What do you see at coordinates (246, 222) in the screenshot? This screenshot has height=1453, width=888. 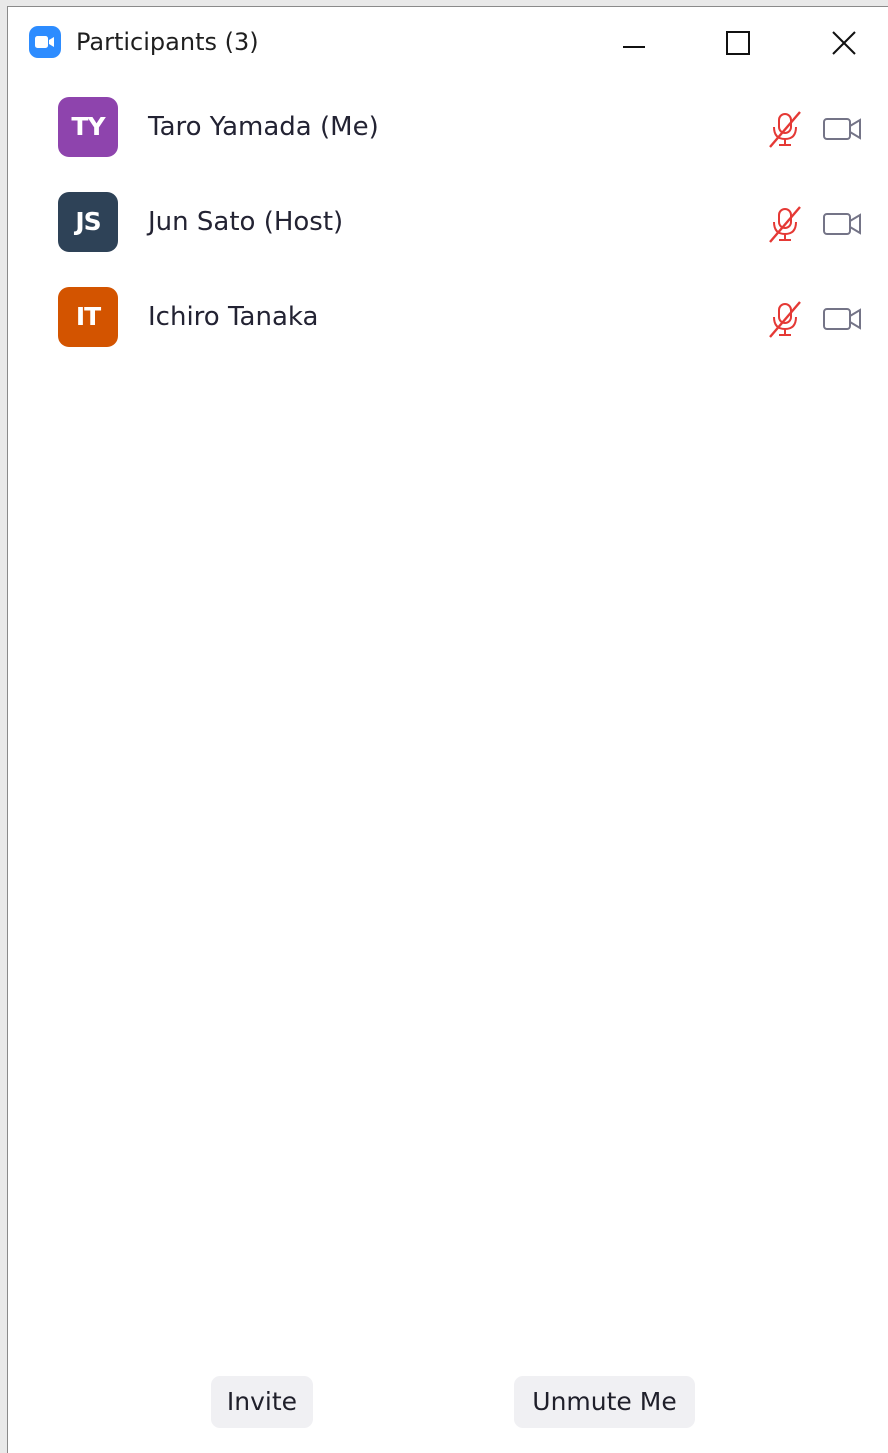 I see `participant-name: Jun Sato (Host)` at bounding box center [246, 222].